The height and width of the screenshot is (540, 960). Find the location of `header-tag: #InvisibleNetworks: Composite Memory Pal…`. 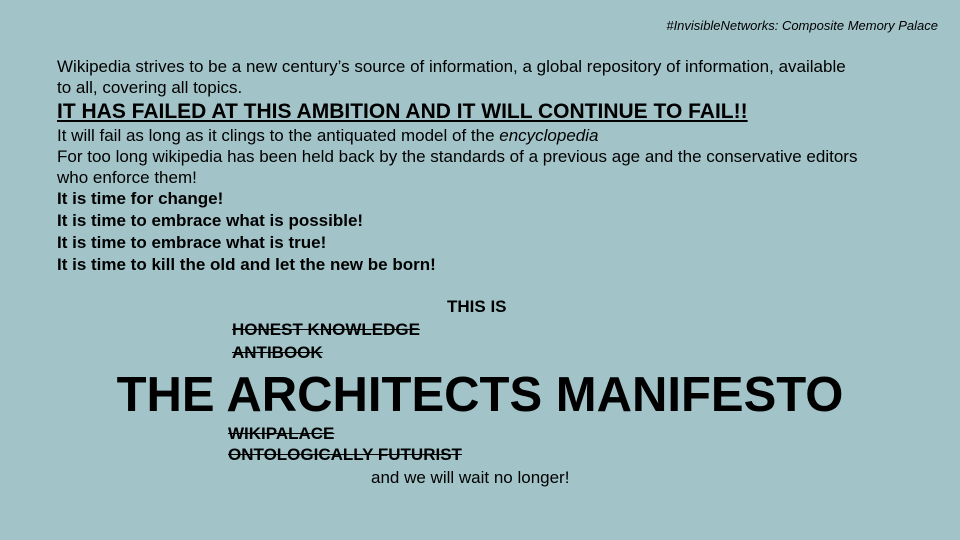

header-tag: #InvisibleNetworks: Composite Memory Pal… is located at coordinates (802, 25).